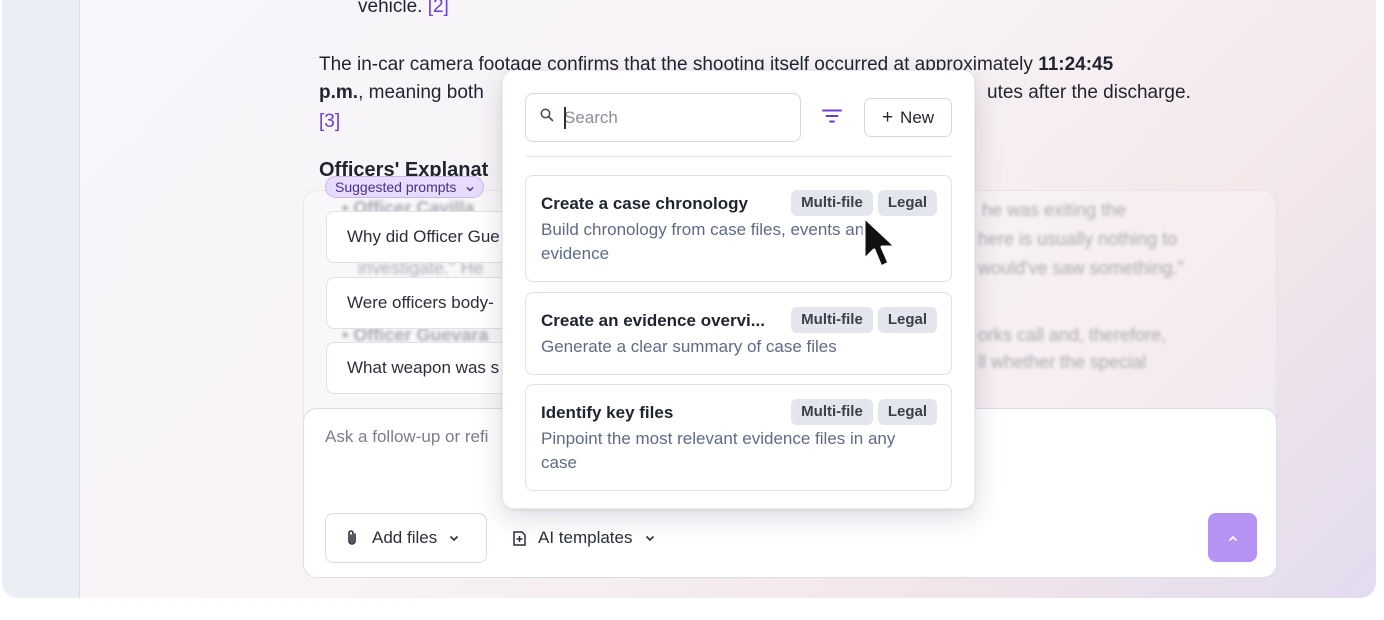  Describe the element at coordinates (674, 117) in the screenshot. I see `search-input` at that location.